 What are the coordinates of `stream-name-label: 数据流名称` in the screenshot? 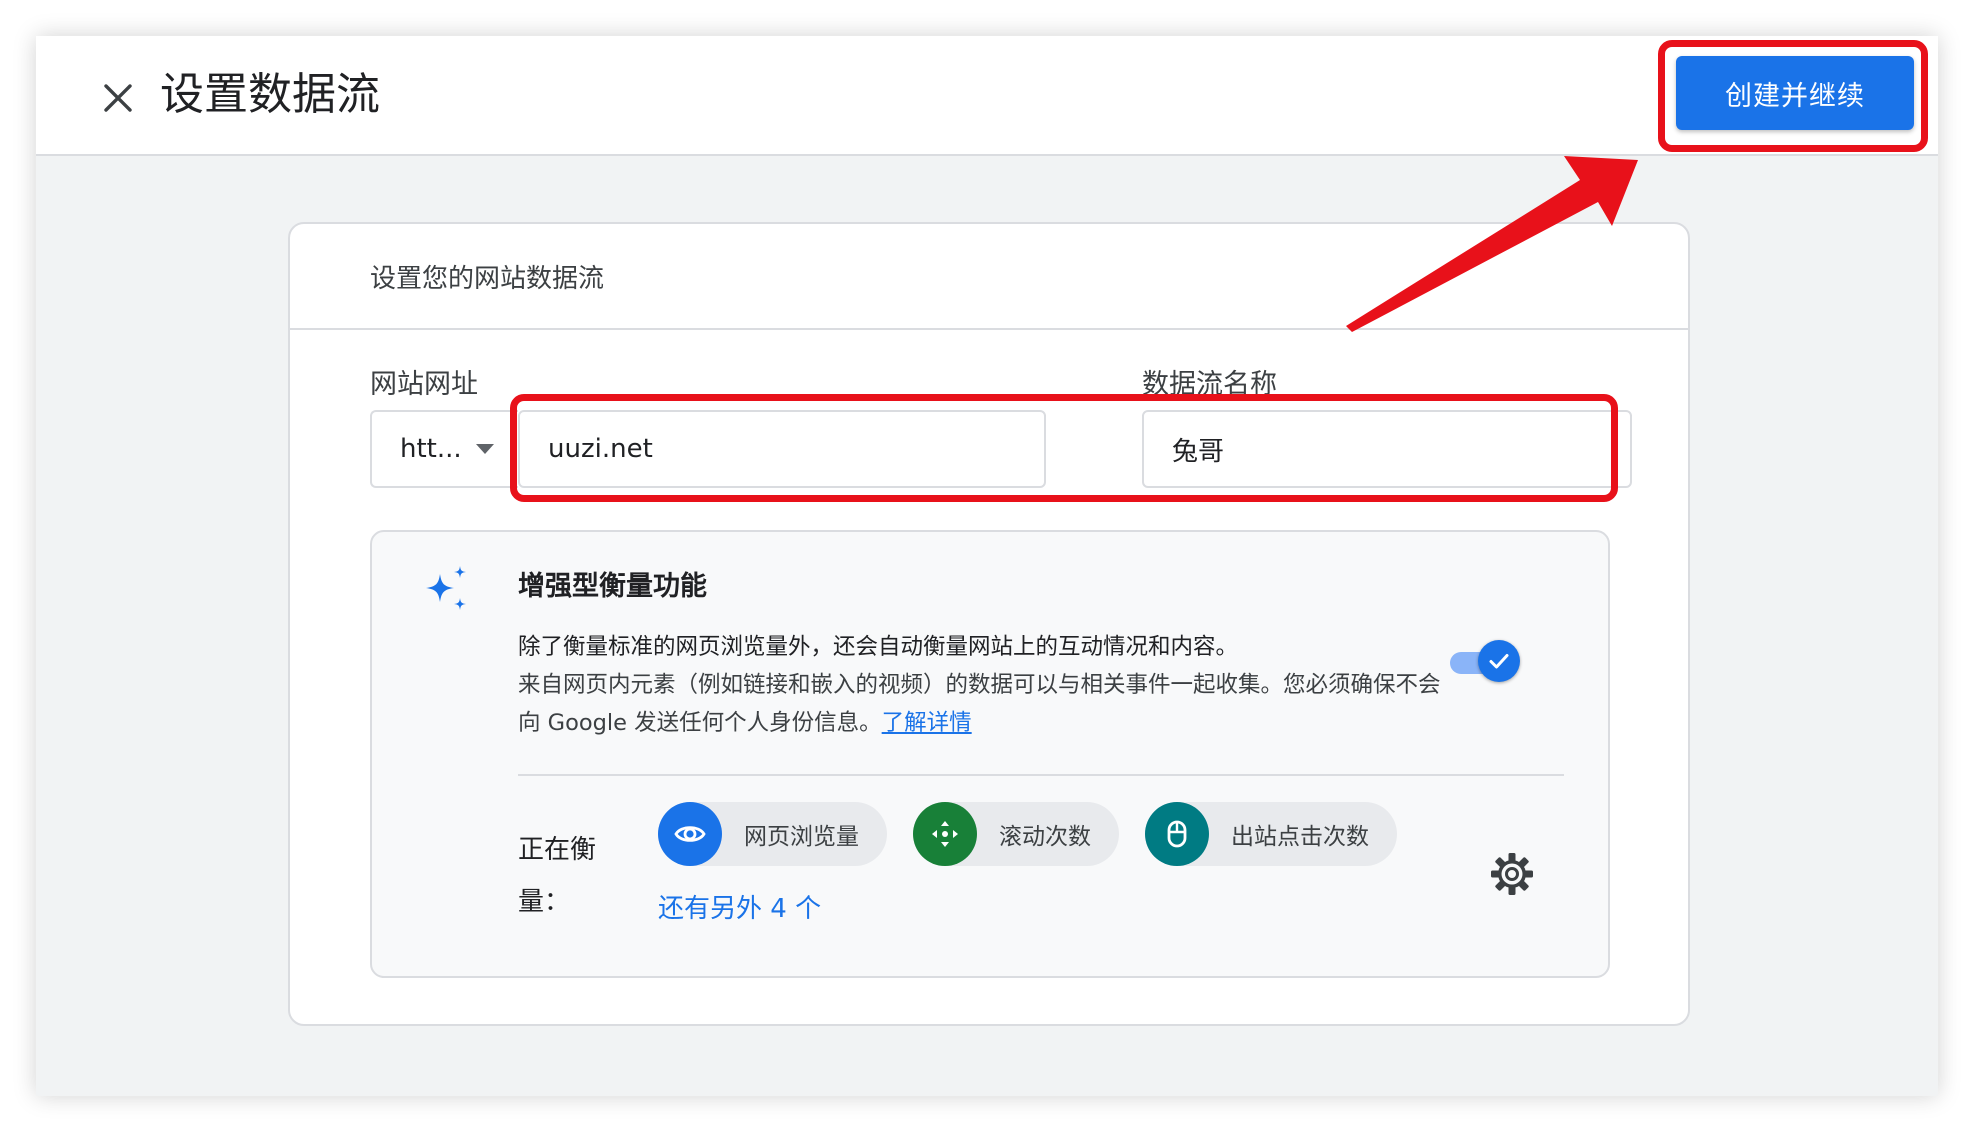 It's located at (1209, 384).